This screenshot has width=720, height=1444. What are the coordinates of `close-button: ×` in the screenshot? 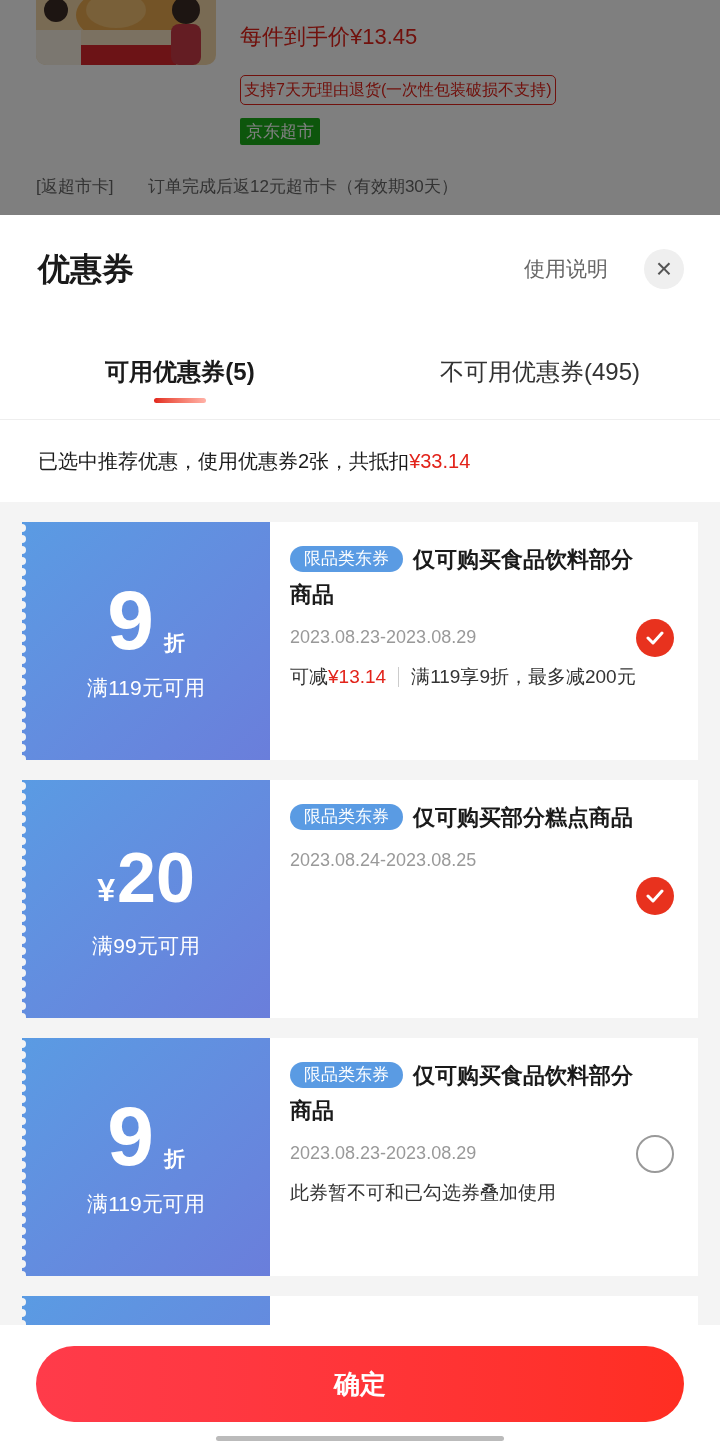 It's located at (664, 269).